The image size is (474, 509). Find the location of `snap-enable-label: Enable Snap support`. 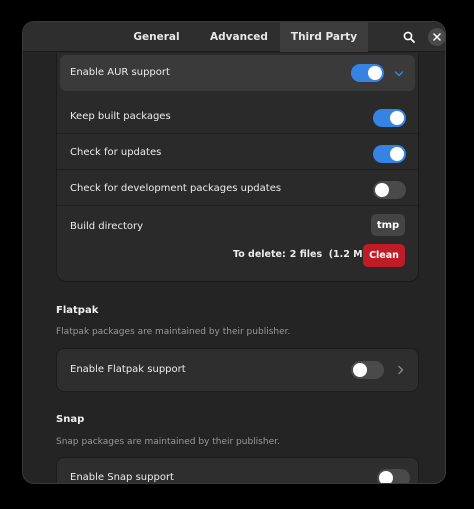

snap-enable-label: Enable Snap support is located at coordinates (122, 477).